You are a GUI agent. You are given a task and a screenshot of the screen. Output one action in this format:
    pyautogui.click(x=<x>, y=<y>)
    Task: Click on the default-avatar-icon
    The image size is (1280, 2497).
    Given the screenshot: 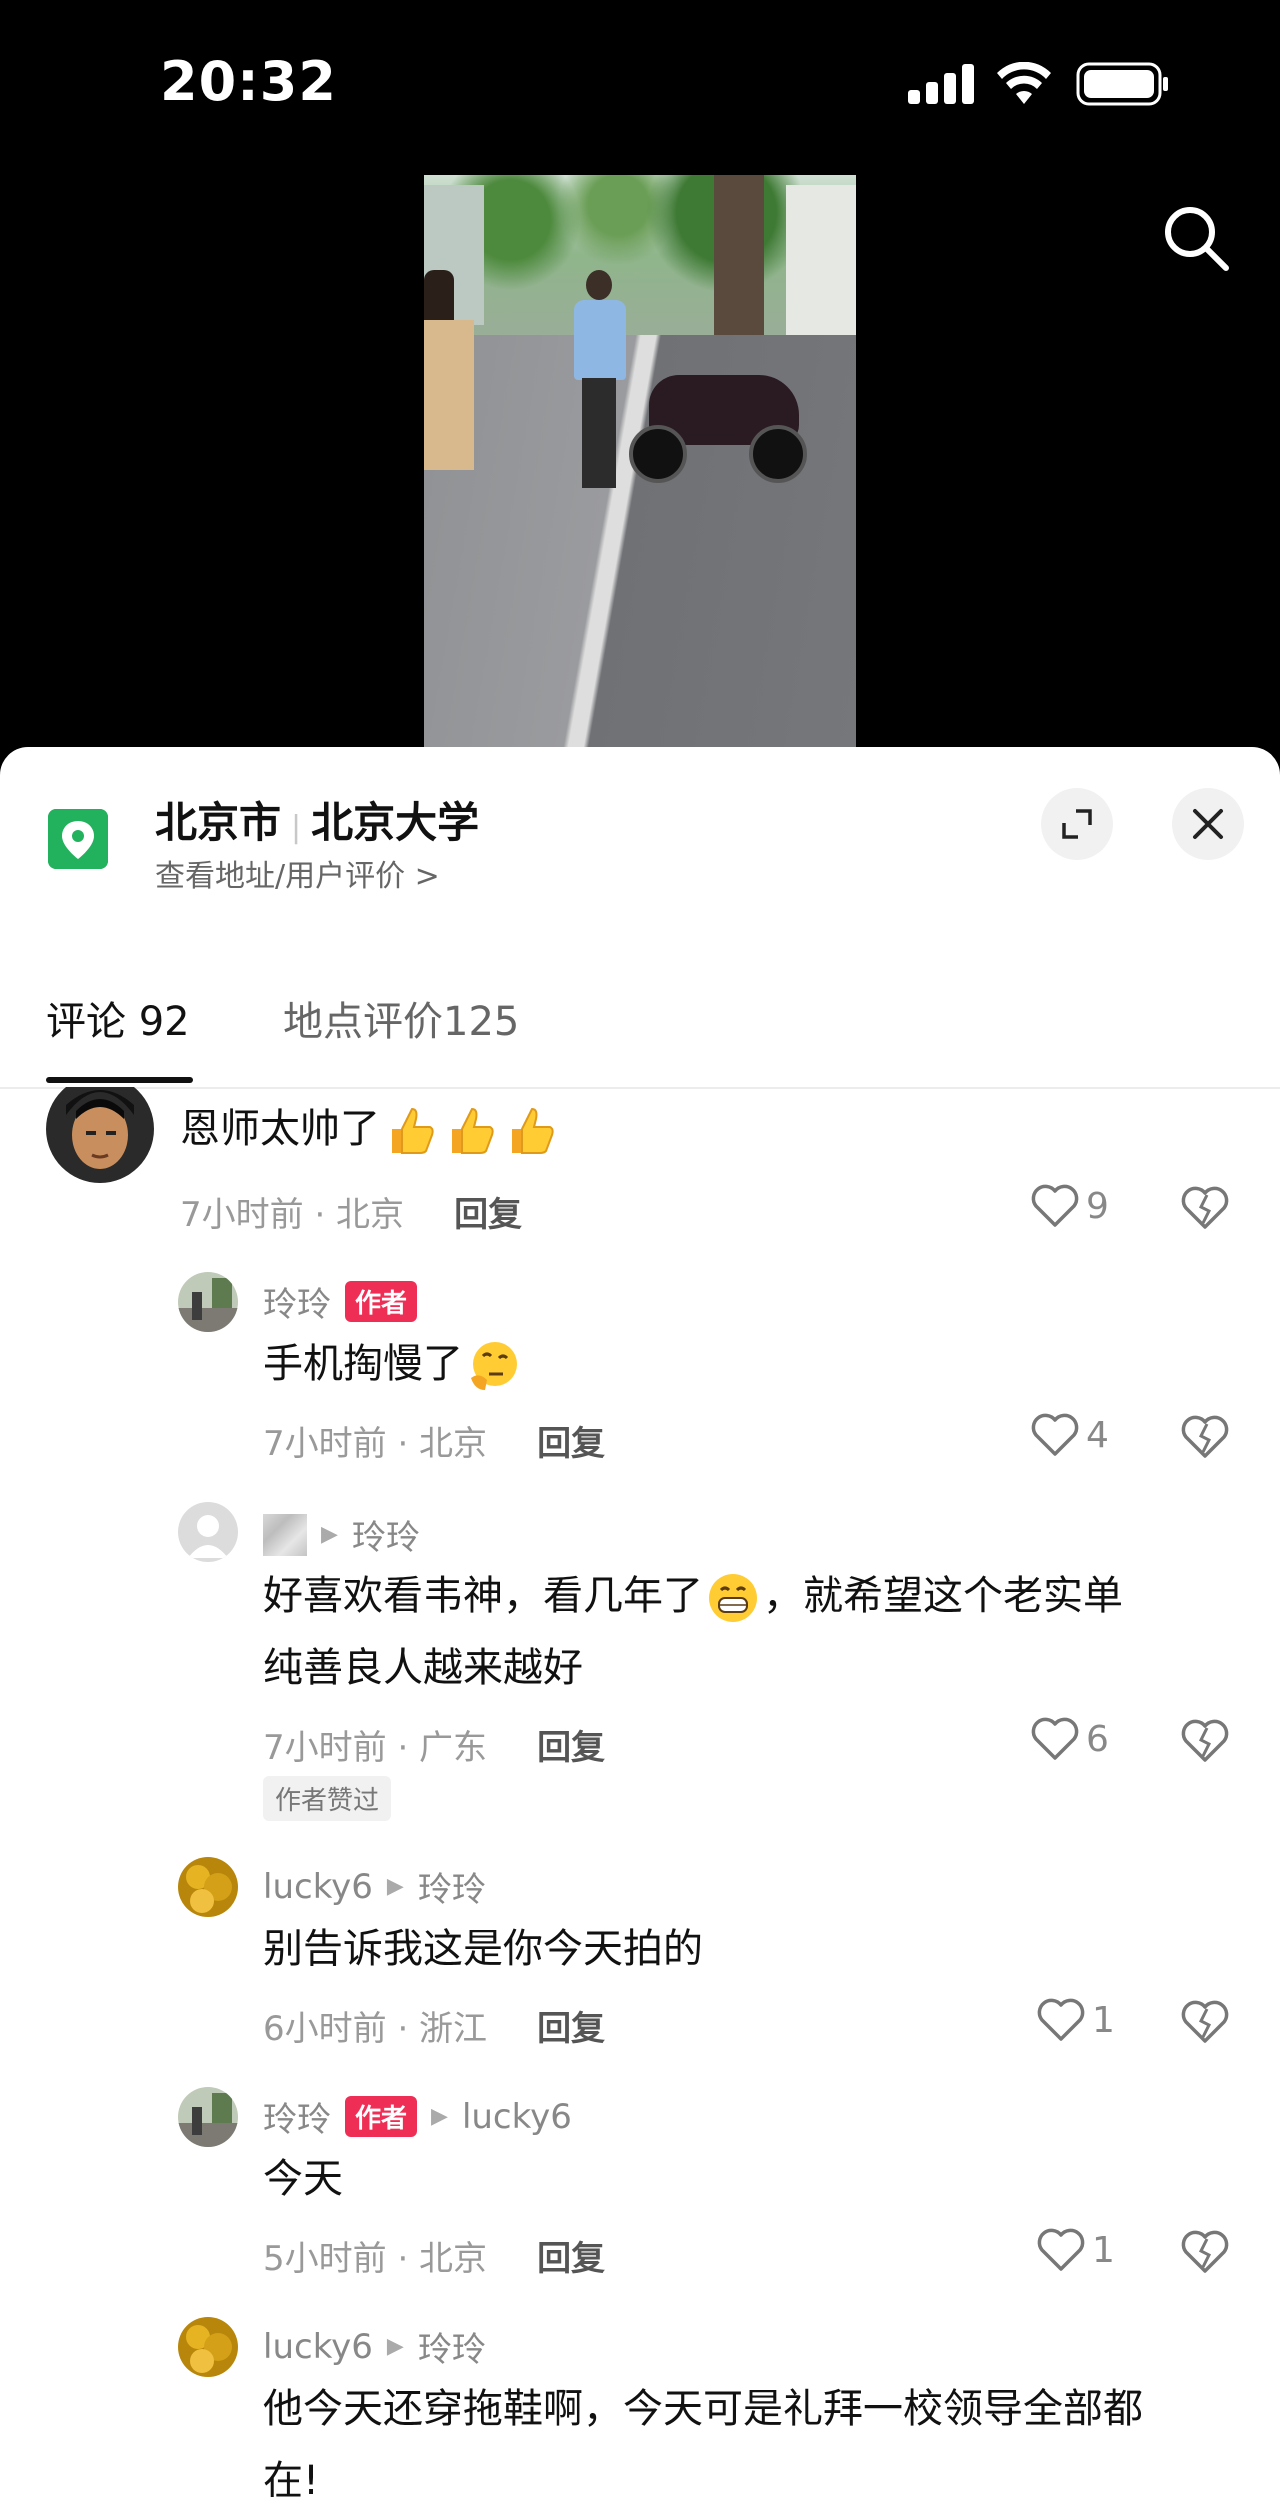 What is the action you would take?
    pyautogui.click(x=208, y=1532)
    